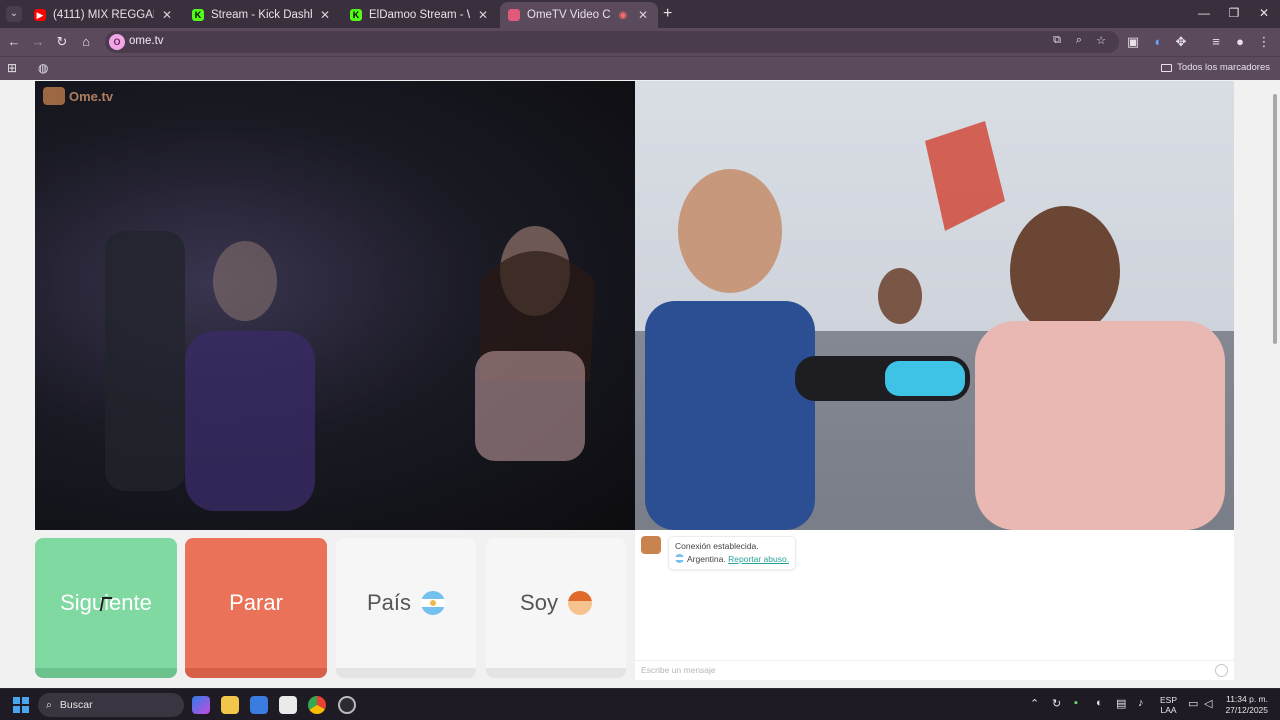 The image size is (1280, 720). Describe the element at coordinates (1169, 700) in the screenshot. I see `language-top: ESP` at that location.